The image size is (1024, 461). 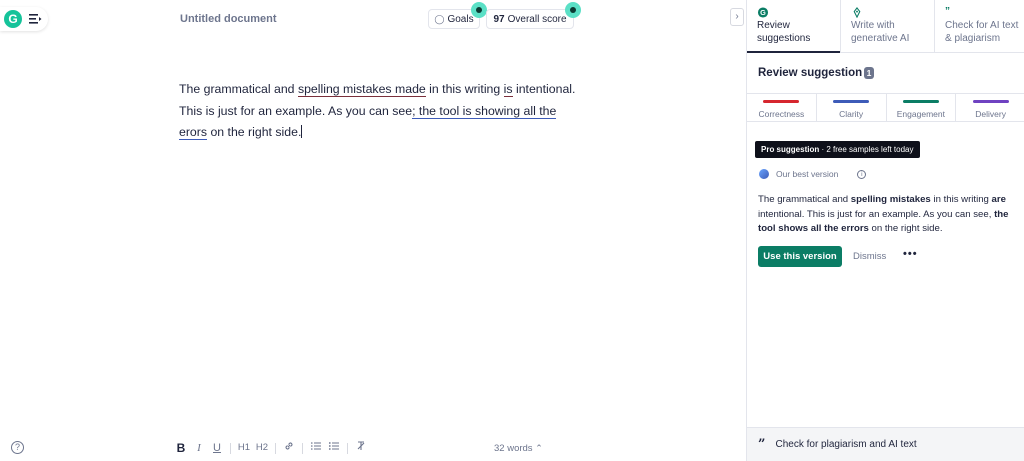 I want to click on best-version-label: Our best version, so click(x=807, y=174).